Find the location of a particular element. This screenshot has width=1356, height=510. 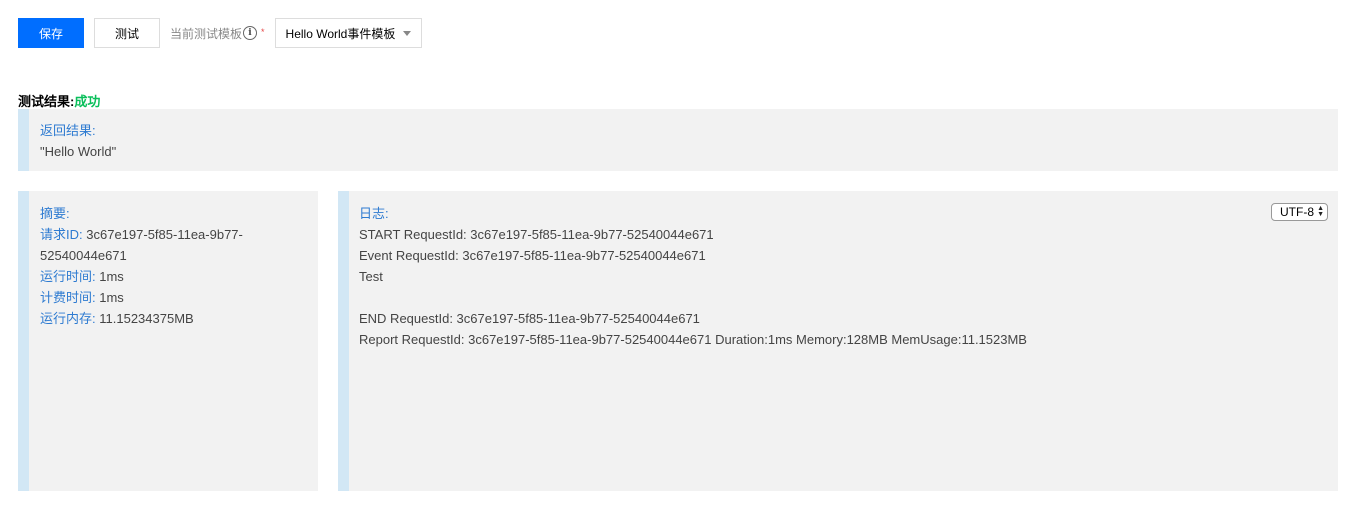

template-label-text: 当前测试模板 is located at coordinates (206, 33).